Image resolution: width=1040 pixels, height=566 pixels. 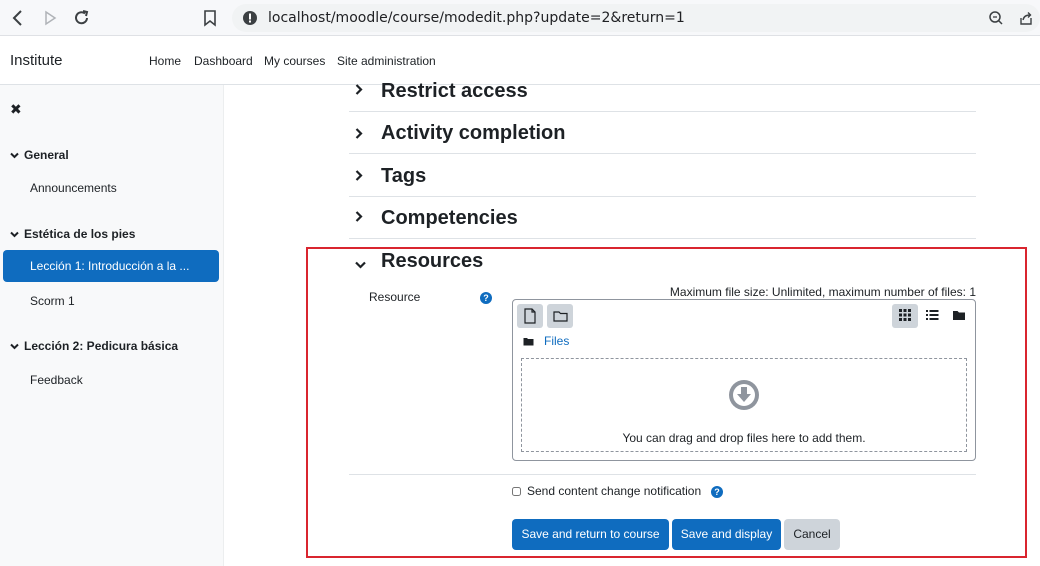 I want to click on section-title: Estética de los pies, so click(x=80, y=234).